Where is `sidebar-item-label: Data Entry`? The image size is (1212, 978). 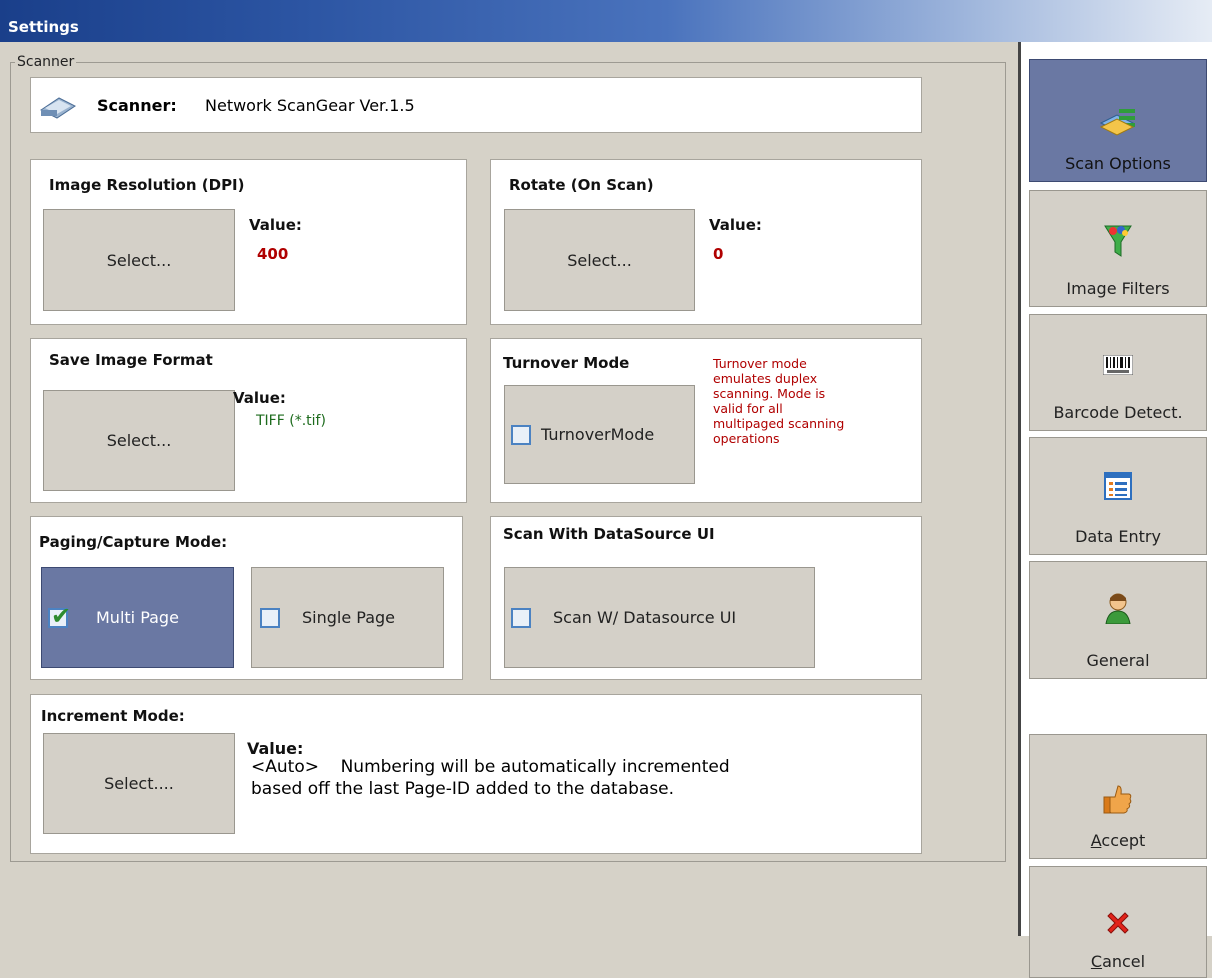
sidebar-item-label: Data Entry is located at coordinates (1118, 536).